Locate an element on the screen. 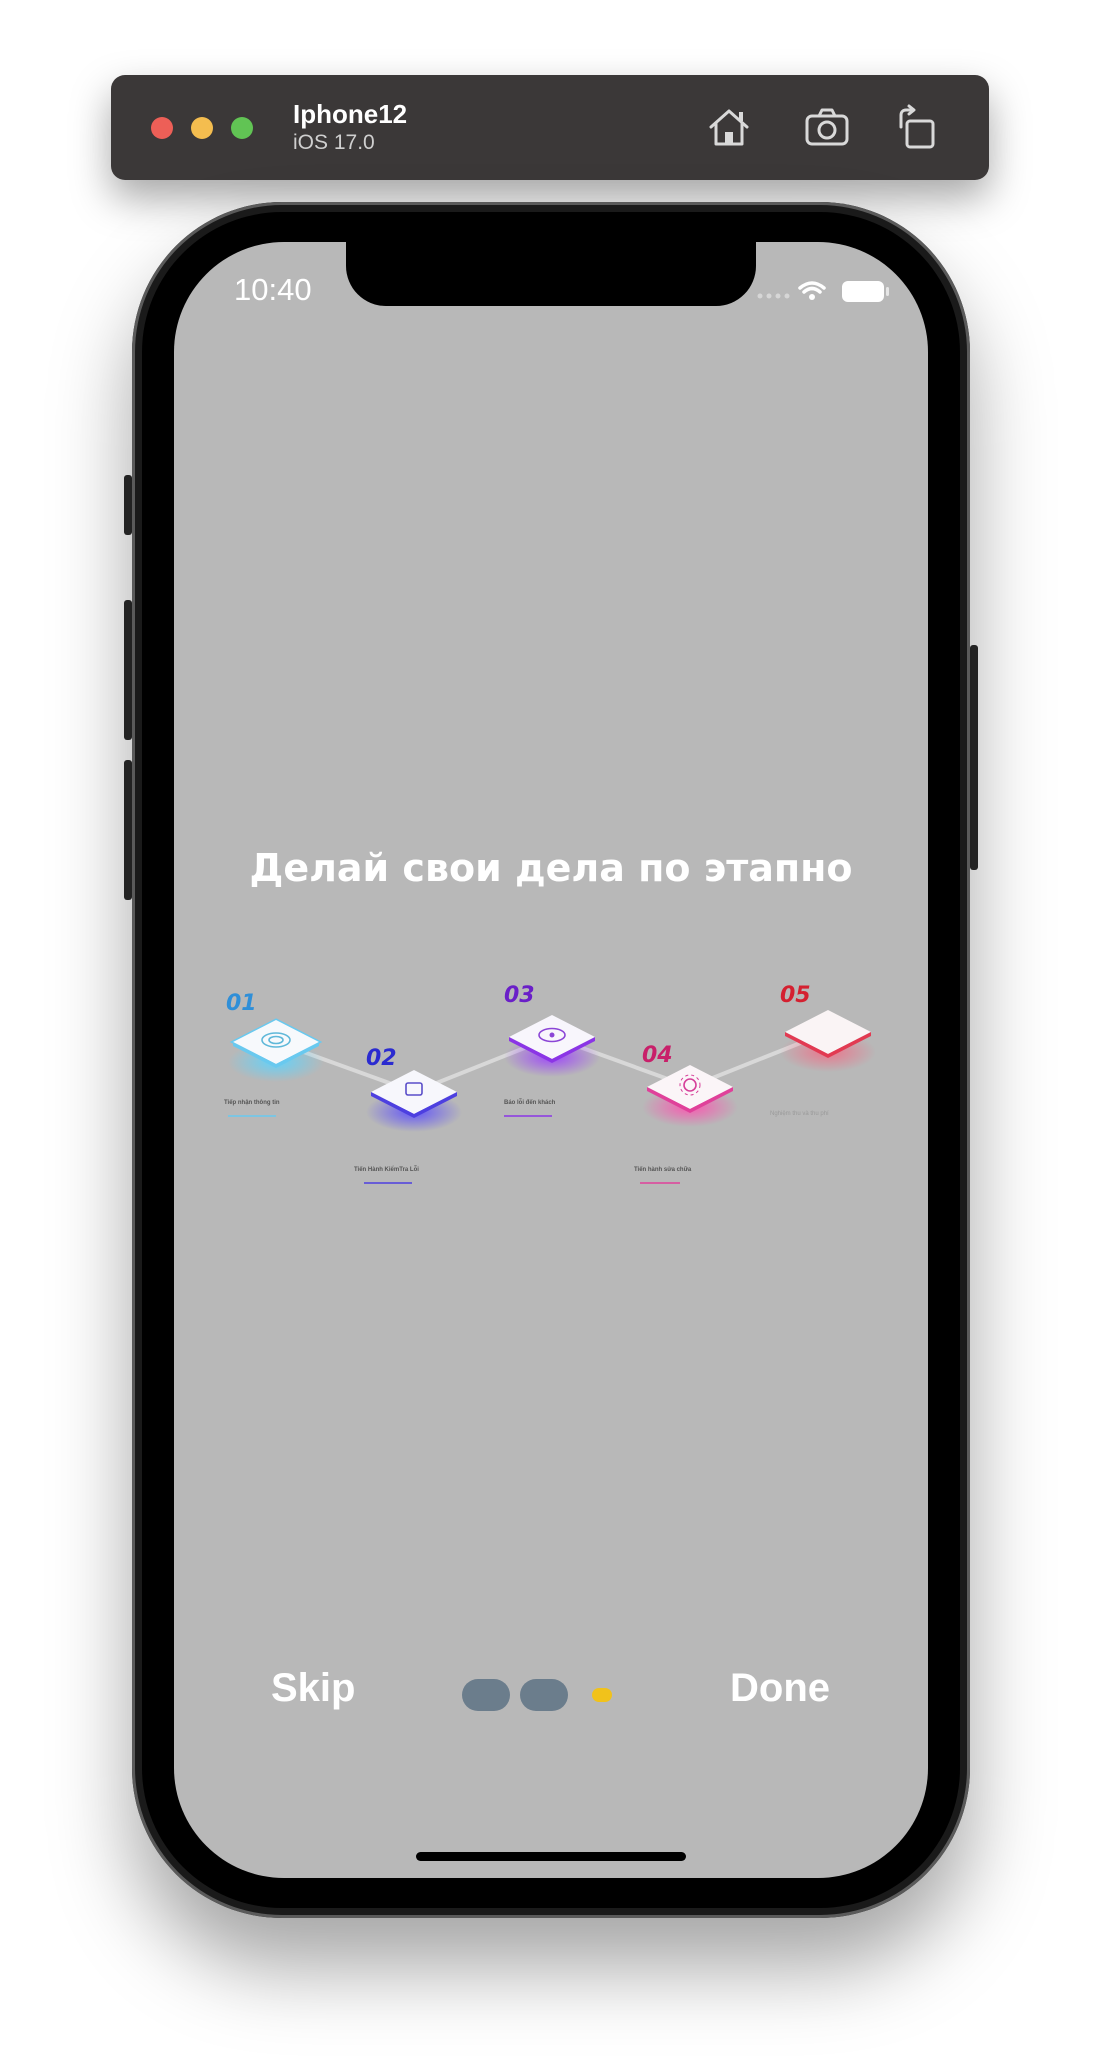 The image size is (1100, 2068). home-indicator is located at coordinates (551, 1856).